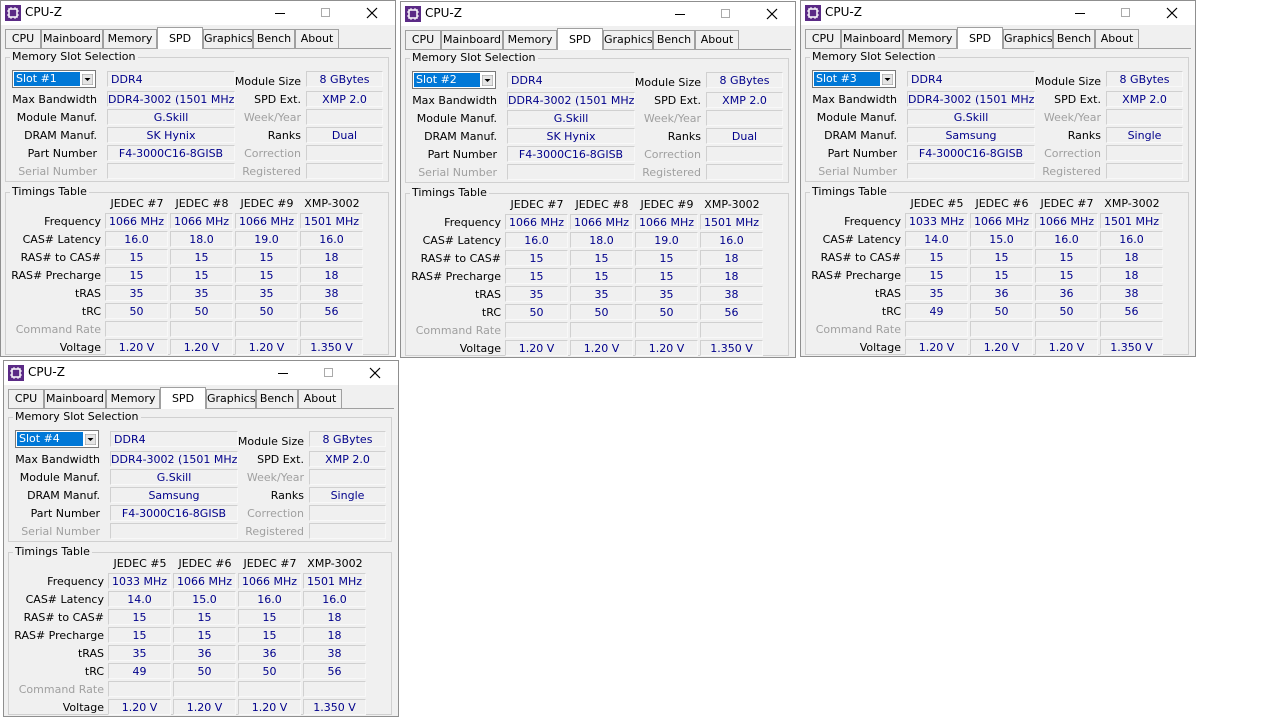 The image size is (1280, 720). Describe the element at coordinates (344, 153) in the screenshot. I see `correction-value` at that location.